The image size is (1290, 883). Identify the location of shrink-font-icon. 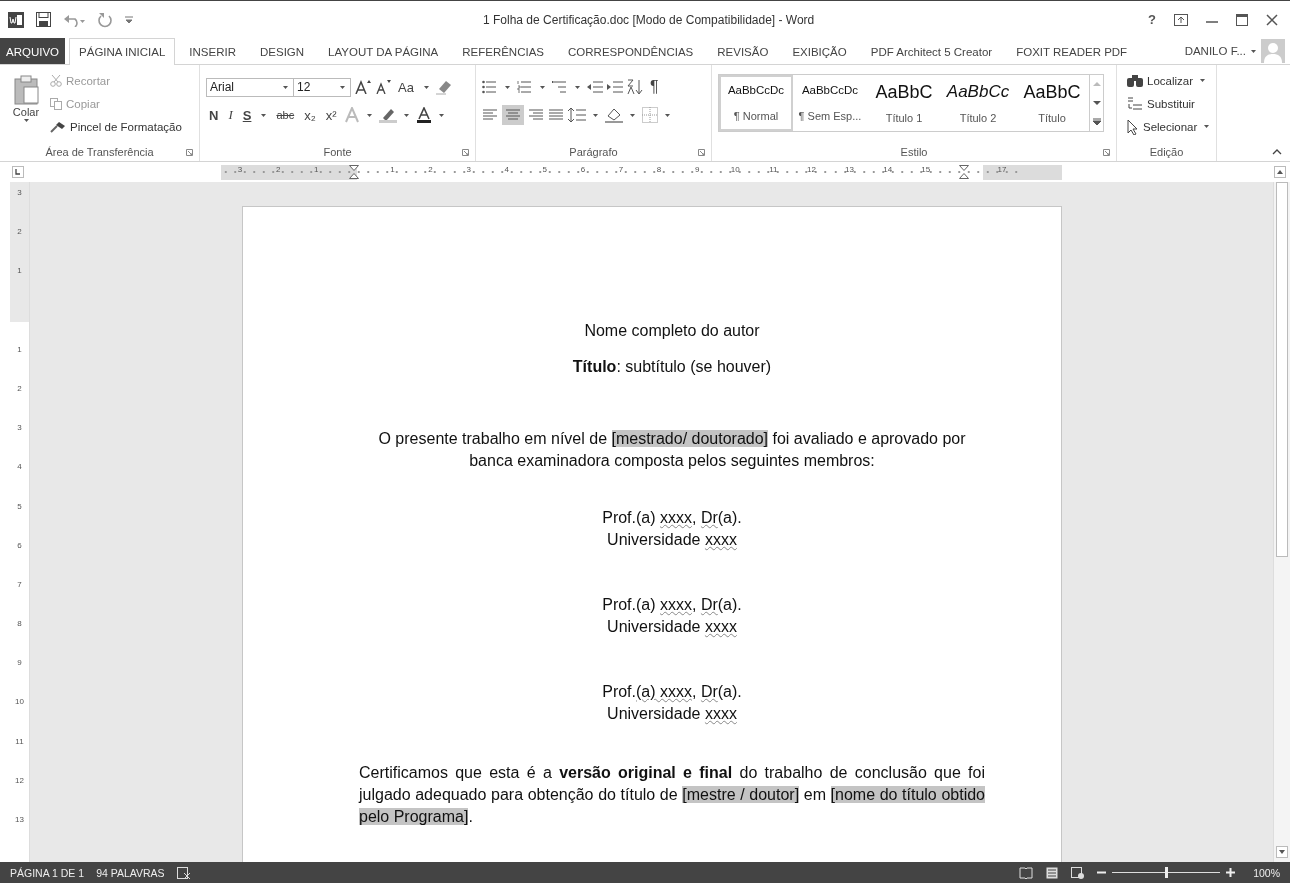
(383, 87).